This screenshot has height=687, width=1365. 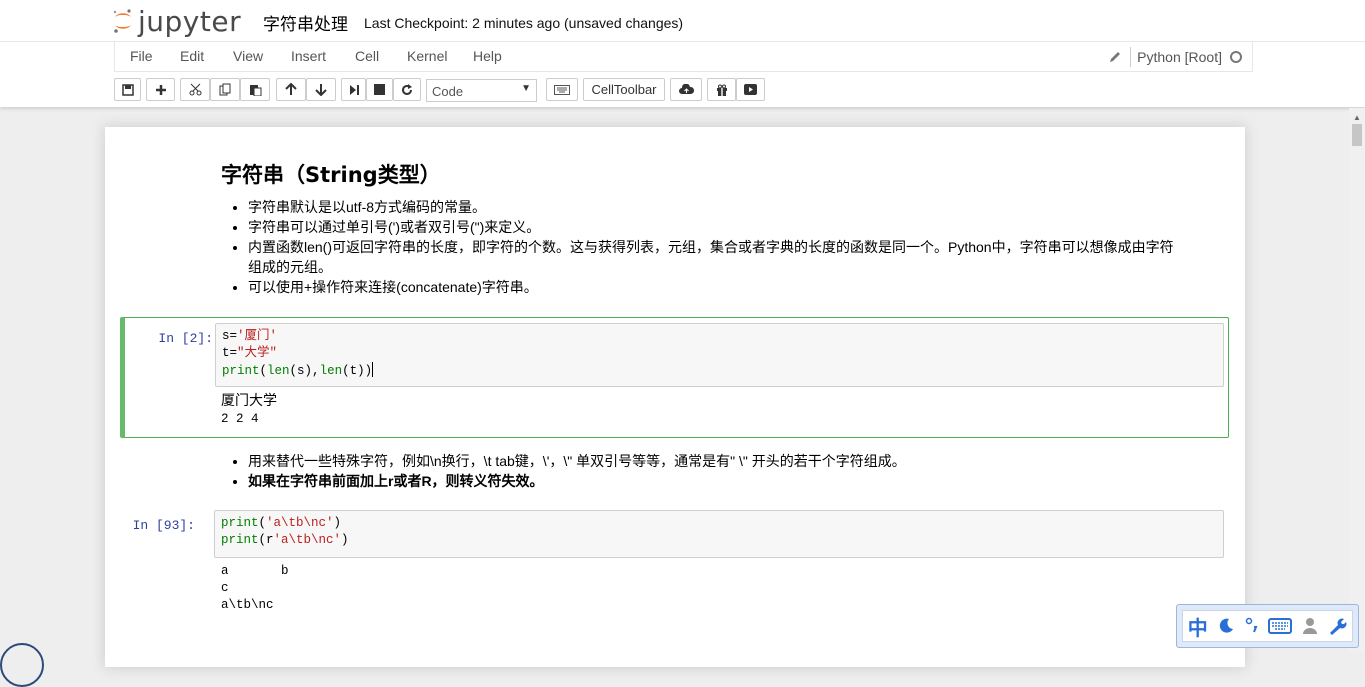 I want to click on slideshow-button, so click(x=750, y=89).